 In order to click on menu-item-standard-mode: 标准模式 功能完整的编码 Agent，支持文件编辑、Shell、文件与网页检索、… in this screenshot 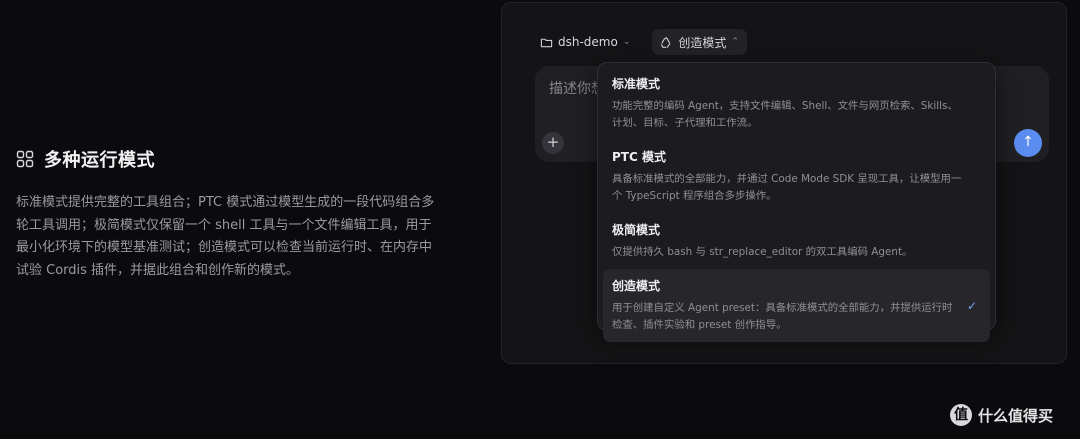, I will do `click(796, 103)`.